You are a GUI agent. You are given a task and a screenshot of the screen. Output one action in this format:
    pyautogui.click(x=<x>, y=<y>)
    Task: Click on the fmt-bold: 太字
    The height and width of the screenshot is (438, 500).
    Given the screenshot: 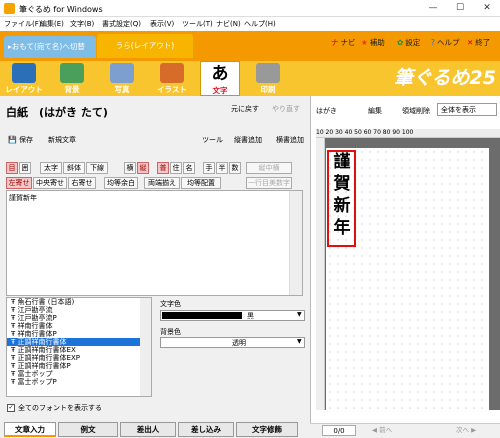 What is the action you would take?
    pyautogui.click(x=51, y=168)
    